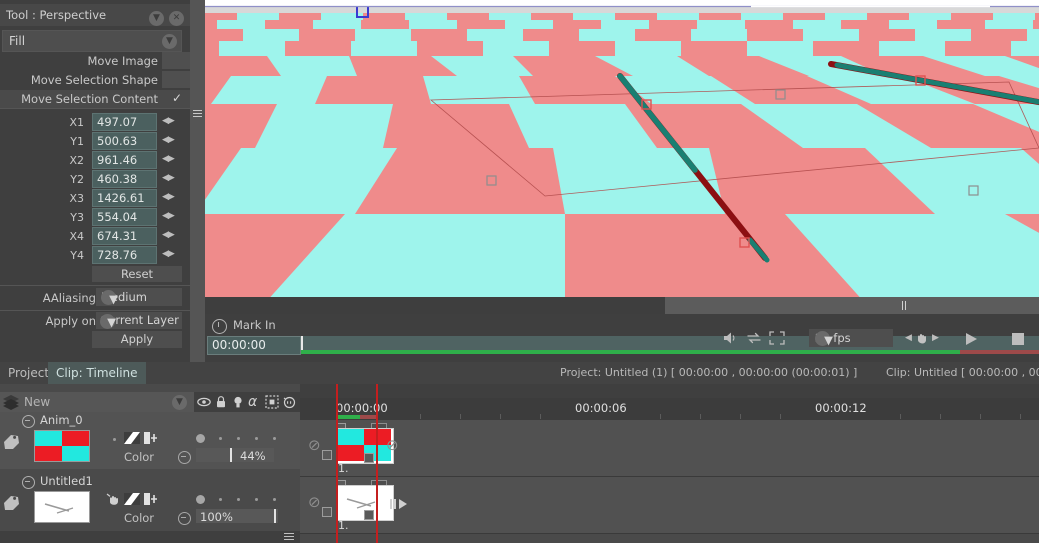 The image size is (1039, 543). Describe the element at coordinates (851, 338) in the screenshot. I see `fps-dropdown: 24 fps ▼` at that location.